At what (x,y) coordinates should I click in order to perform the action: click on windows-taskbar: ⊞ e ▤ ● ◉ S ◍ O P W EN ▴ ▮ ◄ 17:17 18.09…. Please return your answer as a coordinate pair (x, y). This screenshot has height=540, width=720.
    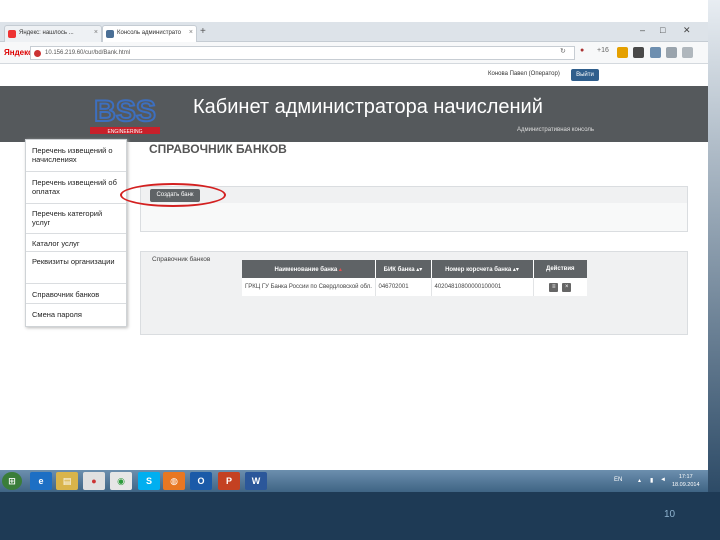
    Looking at the image, I should click on (354, 481).